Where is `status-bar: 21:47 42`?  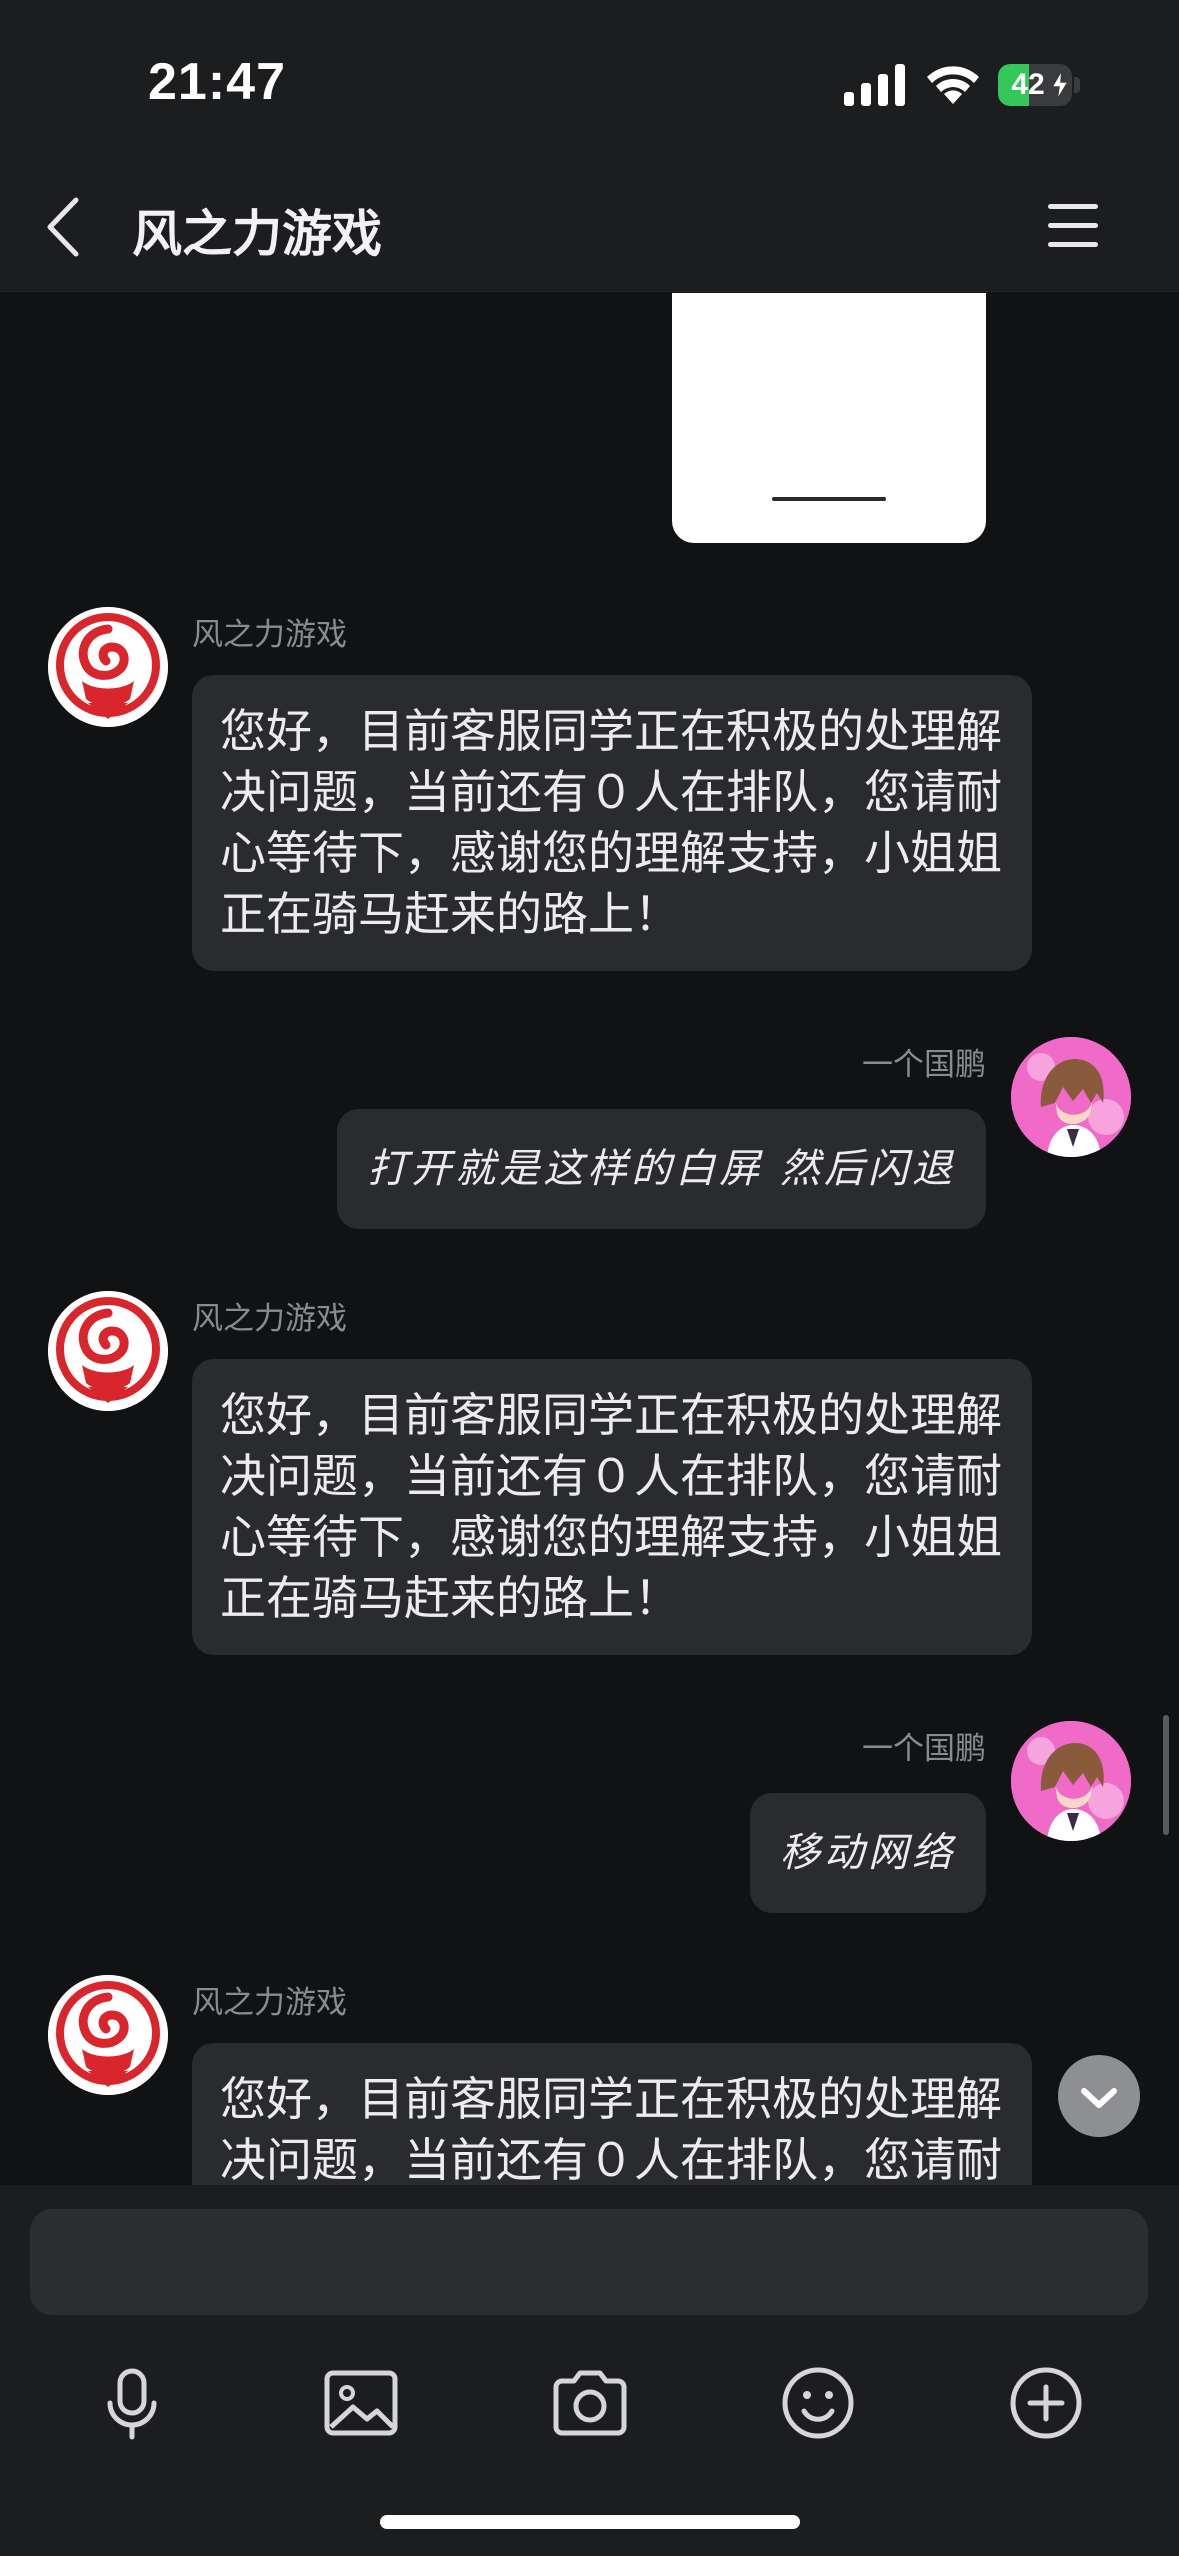 status-bar: 21:47 42 is located at coordinates (589, 80).